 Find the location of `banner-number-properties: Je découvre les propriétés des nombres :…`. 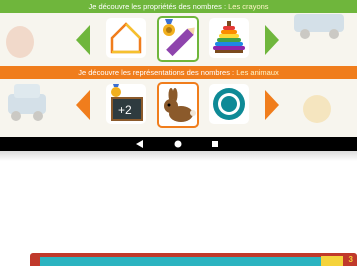

banner-number-properties: Je découvre les propriétés des nombres :… is located at coordinates (178, 6).